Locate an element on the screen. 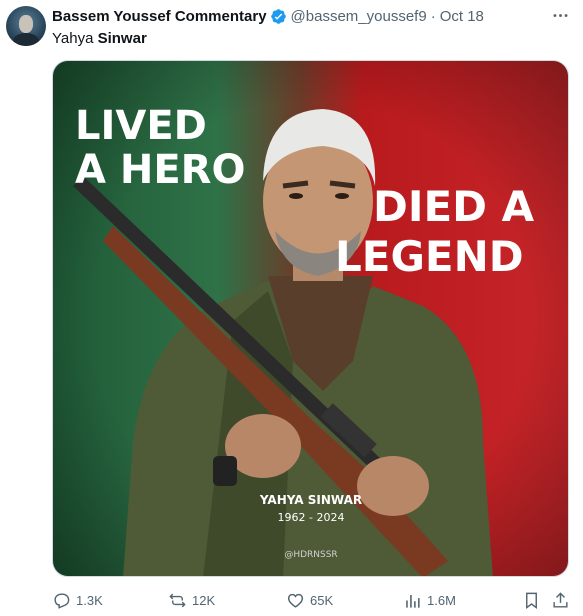 Image resolution: width=583 pixels, height=616 pixels. repost-icon is located at coordinates (177, 600).